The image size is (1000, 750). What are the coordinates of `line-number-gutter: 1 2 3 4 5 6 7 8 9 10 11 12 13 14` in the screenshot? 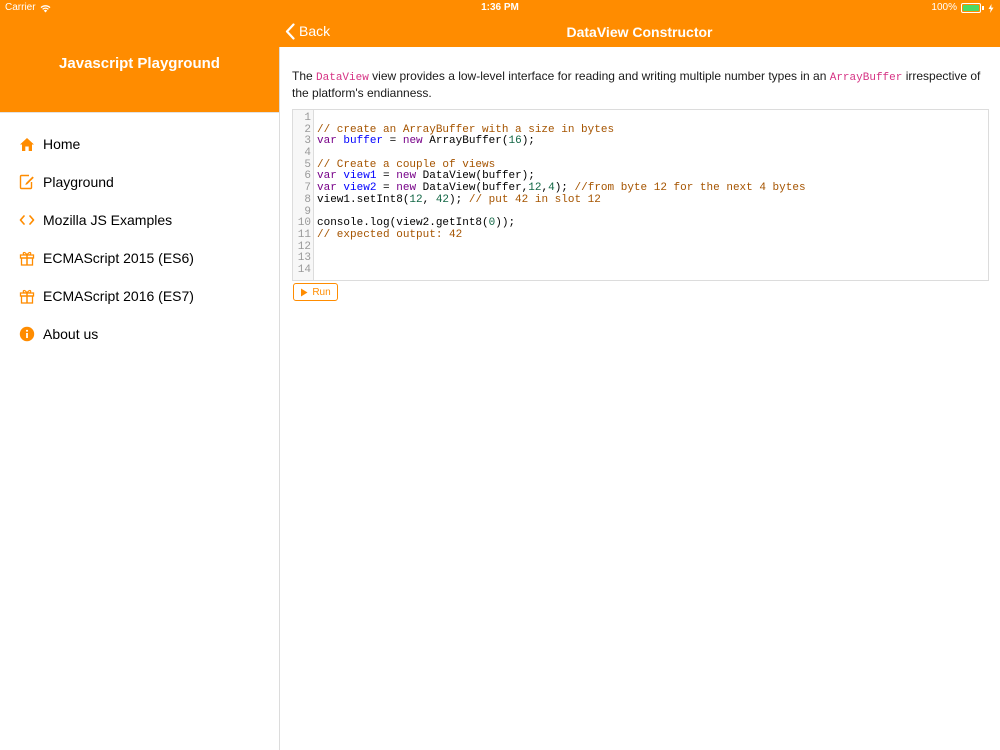 It's located at (303, 195).